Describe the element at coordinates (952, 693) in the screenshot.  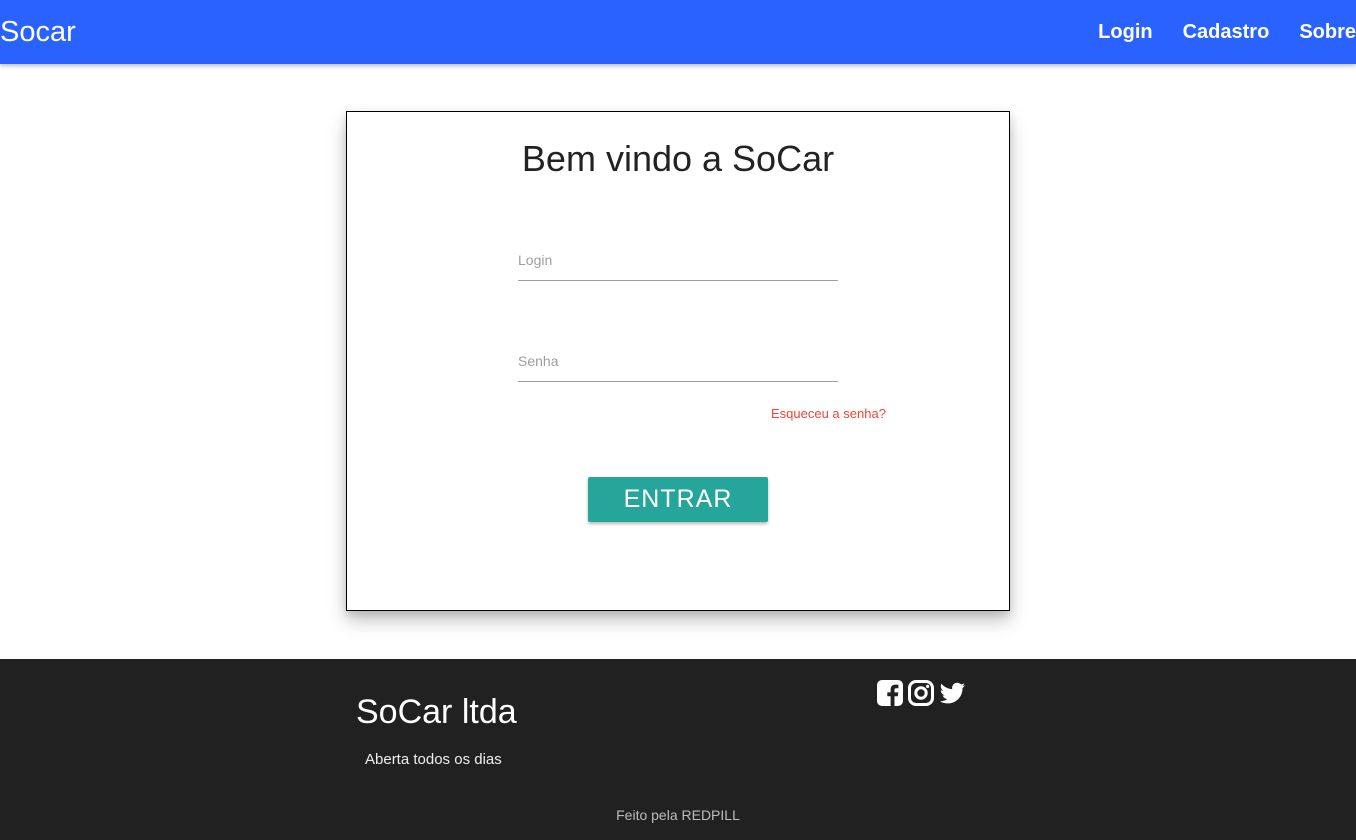
I see `twitter-icon` at that location.